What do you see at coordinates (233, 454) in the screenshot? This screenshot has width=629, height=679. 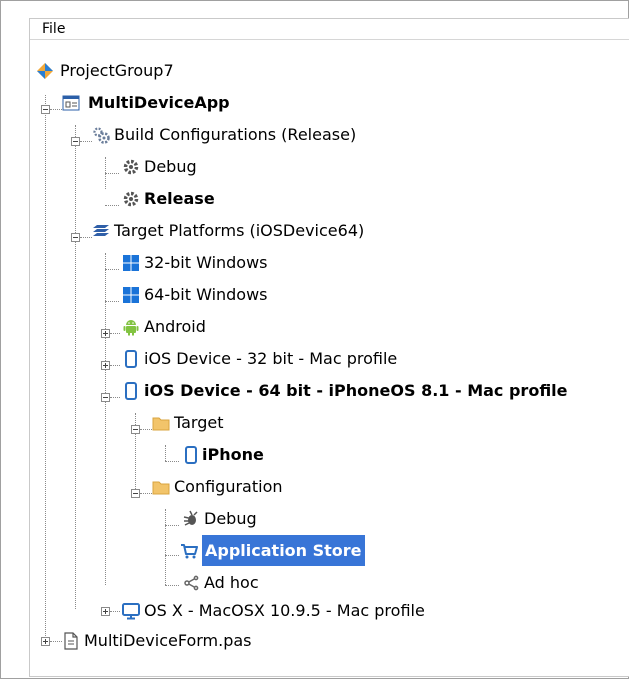 I see `tree-item-label: iPhone` at bounding box center [233, 454].